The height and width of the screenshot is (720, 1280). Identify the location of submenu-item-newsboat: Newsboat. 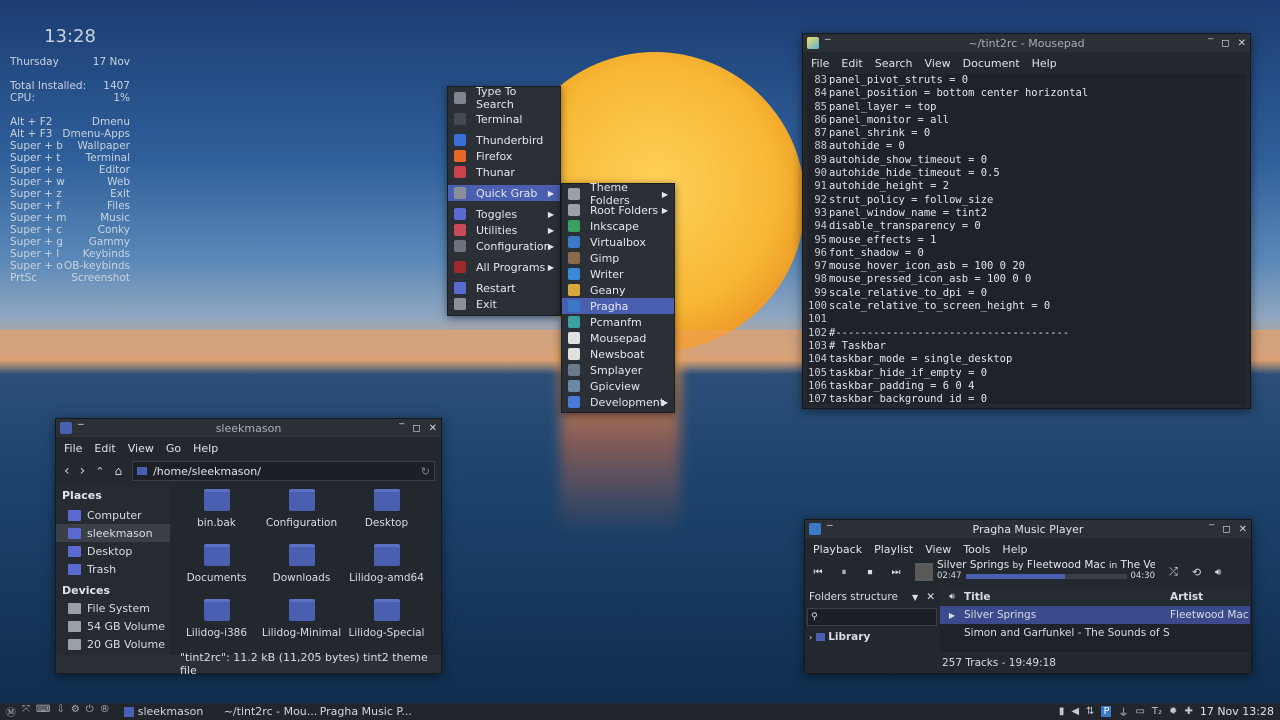
(618, 354).